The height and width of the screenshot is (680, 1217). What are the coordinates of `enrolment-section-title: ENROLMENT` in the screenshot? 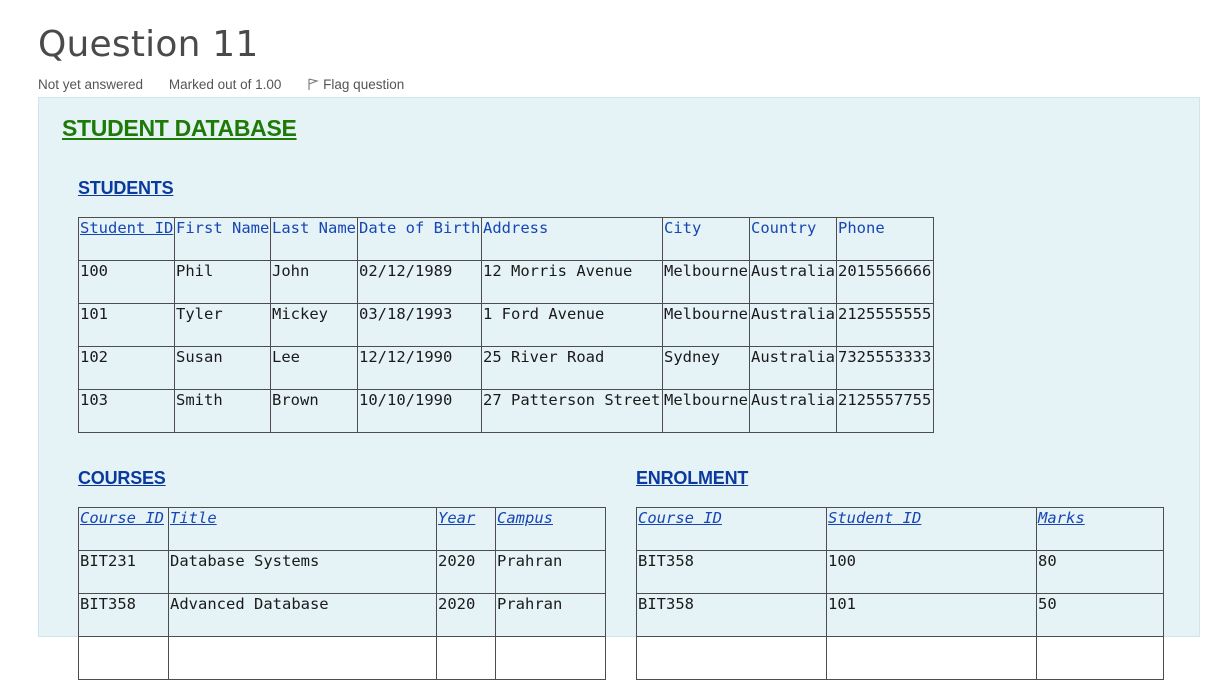 It's located at (692, 478).